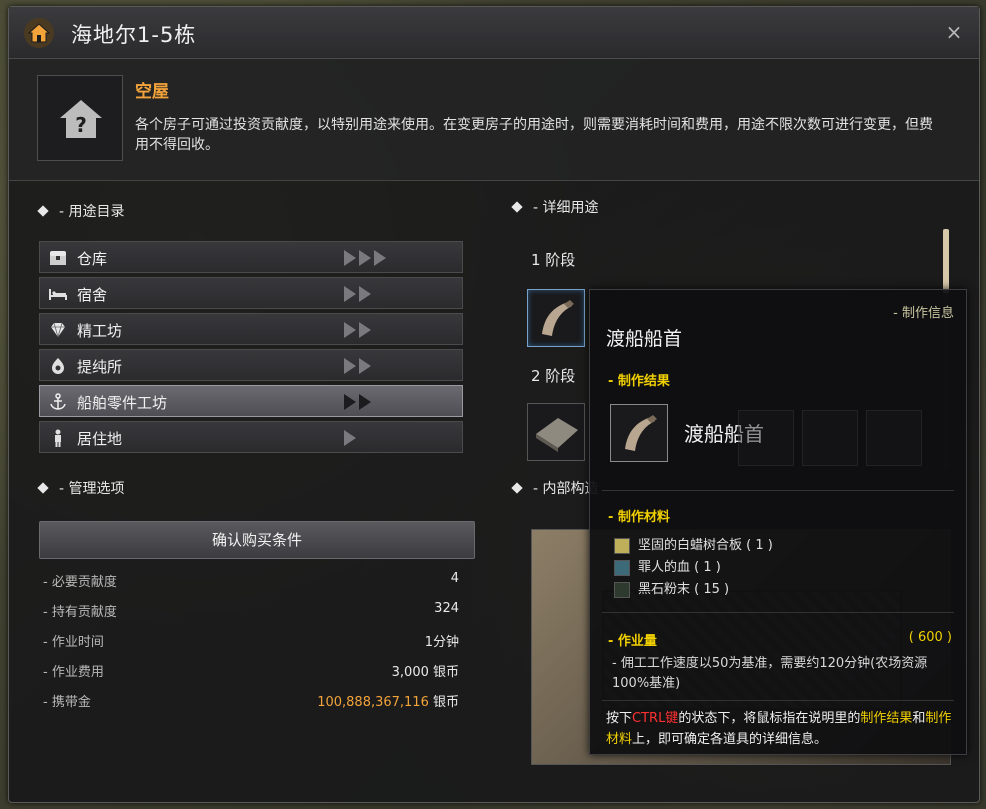 This screenshot has width=986, height=809. I want to click on use-item-label: 居住地, so click(100, 439).